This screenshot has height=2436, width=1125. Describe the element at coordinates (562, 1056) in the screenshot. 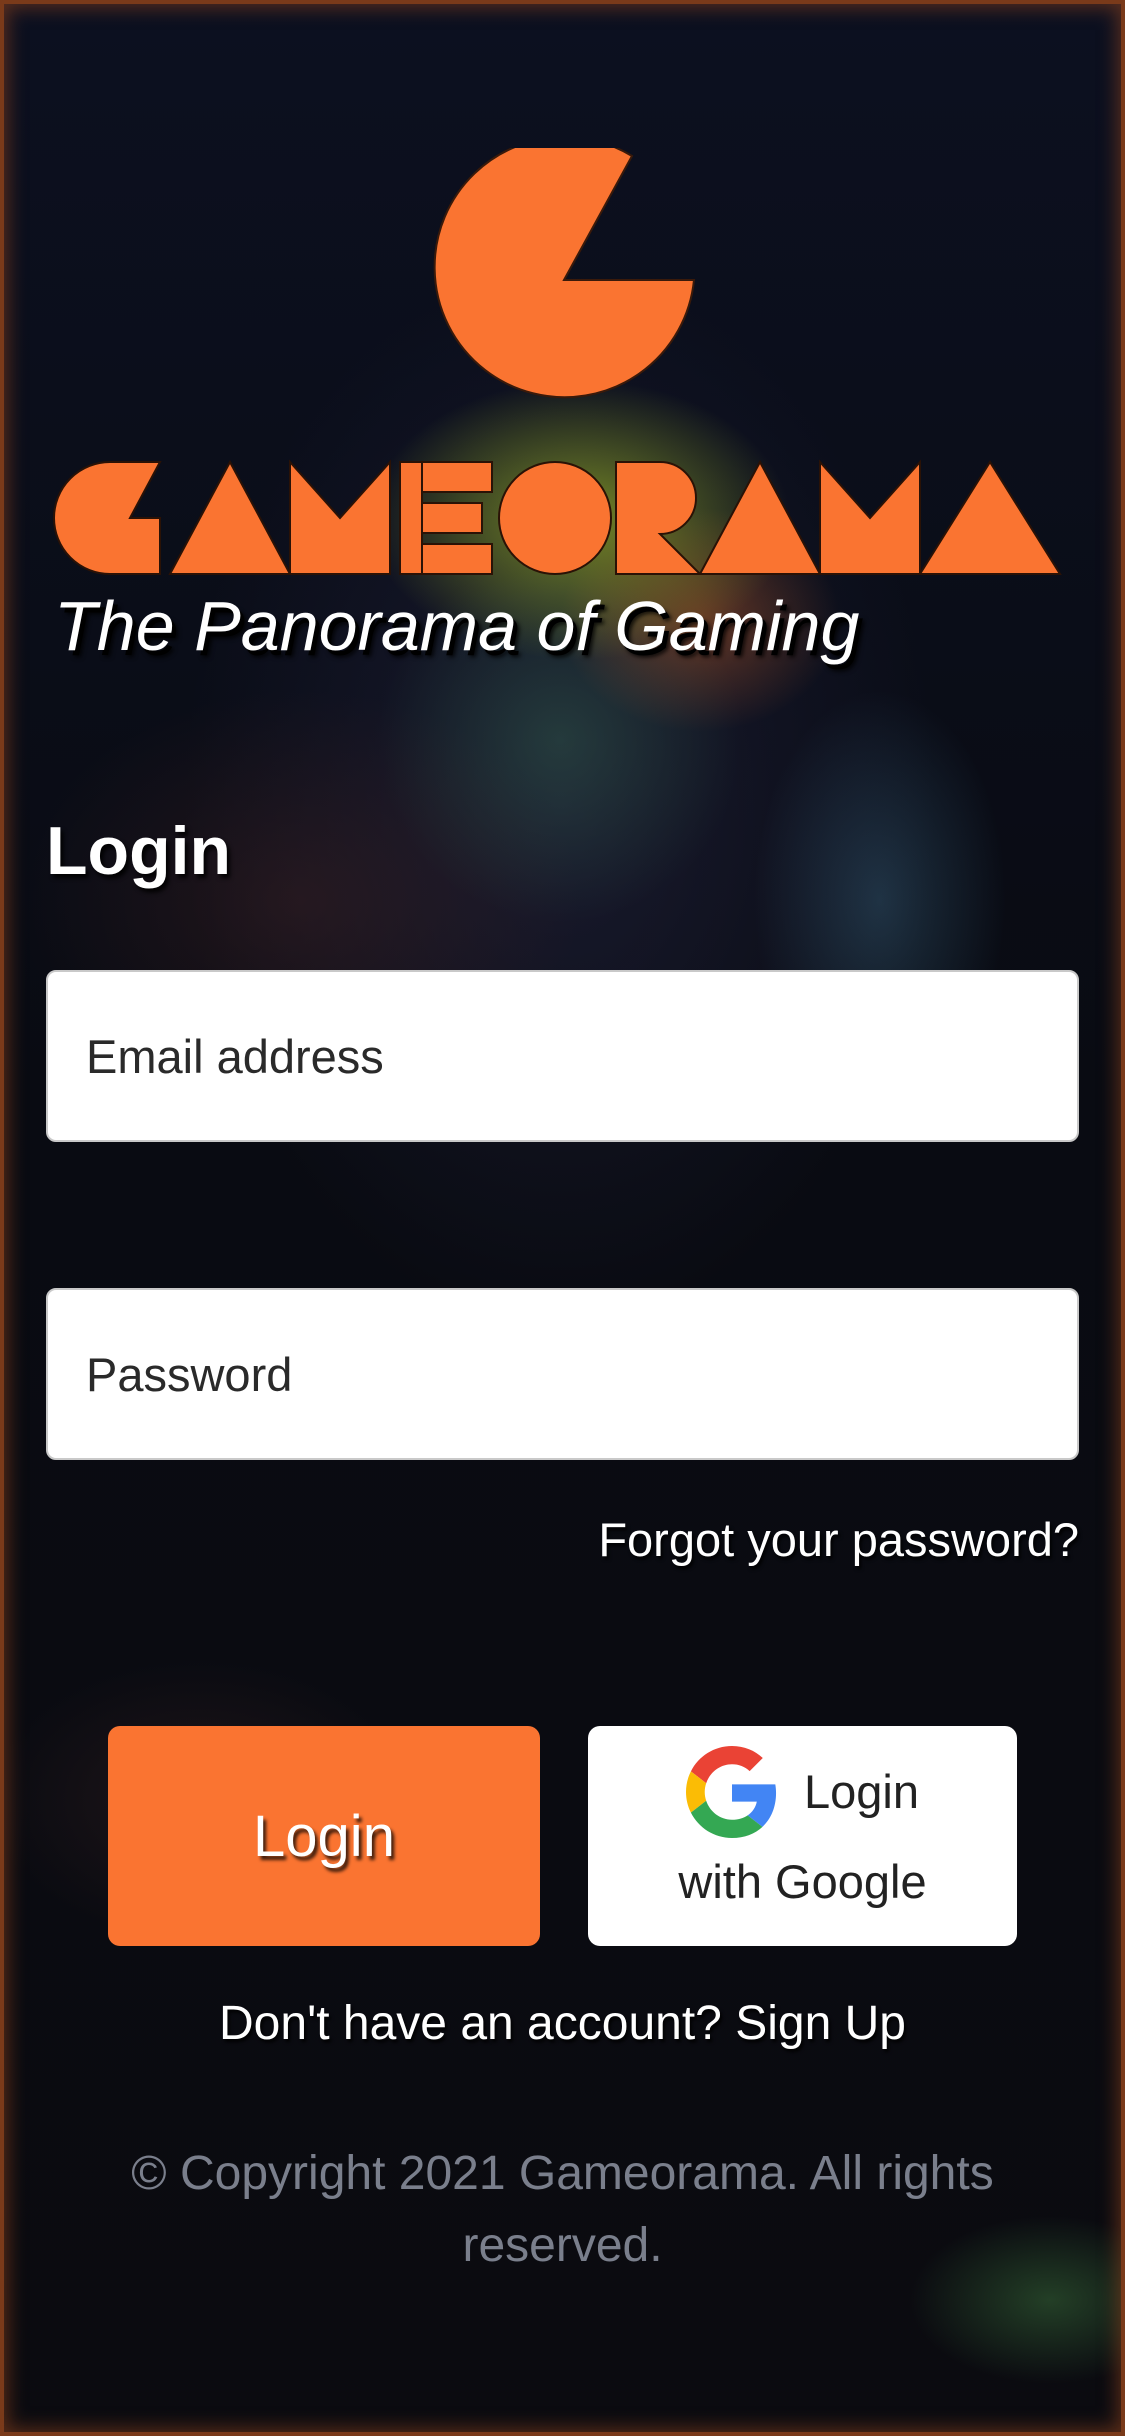

I see `email-input` at that location.